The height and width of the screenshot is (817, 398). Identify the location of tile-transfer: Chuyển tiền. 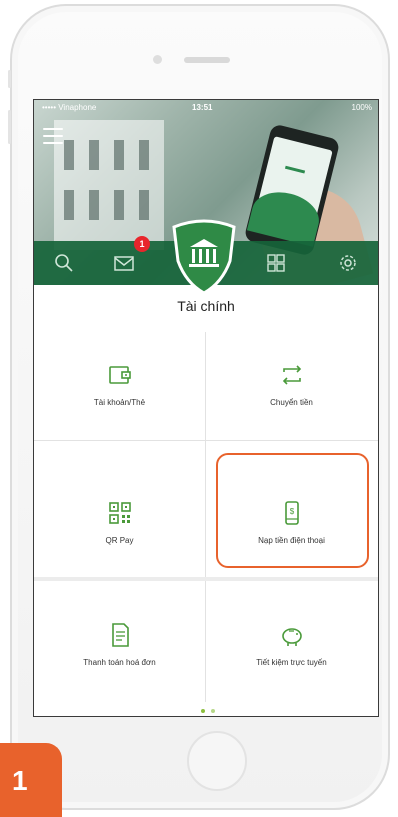
(291, 384).